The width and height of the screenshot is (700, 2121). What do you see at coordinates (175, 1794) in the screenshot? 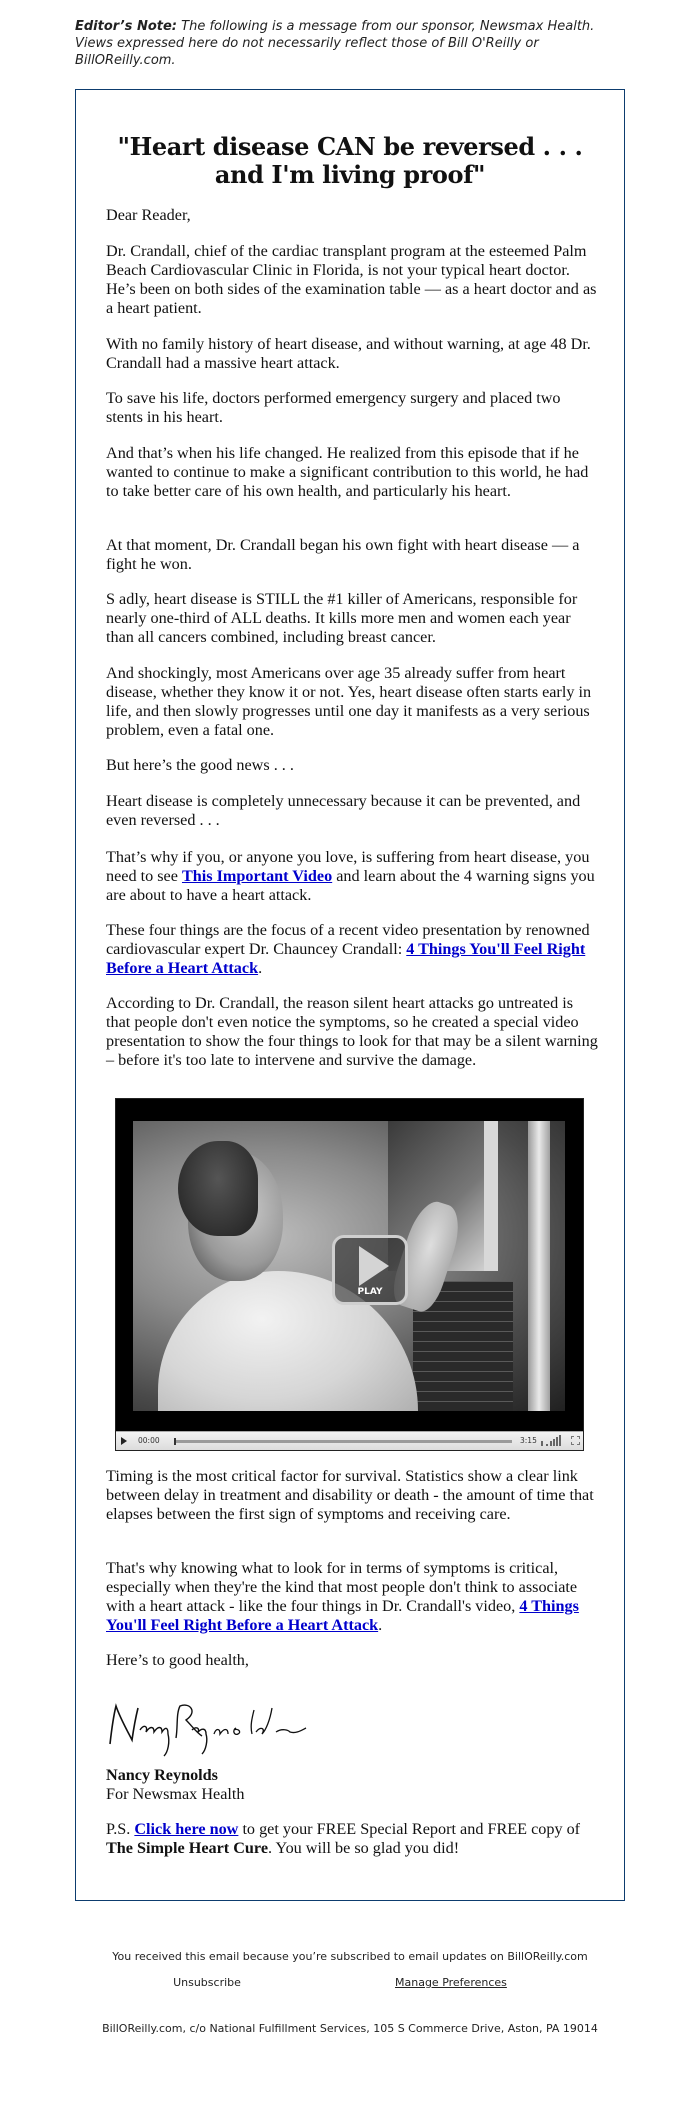
I see `signer-org: For Newsmax Health` at bounding box center [175, 1794].